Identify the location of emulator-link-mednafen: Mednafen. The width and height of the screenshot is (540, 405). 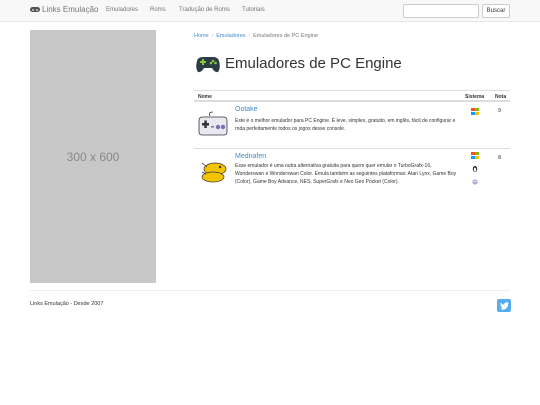
(250, 156).